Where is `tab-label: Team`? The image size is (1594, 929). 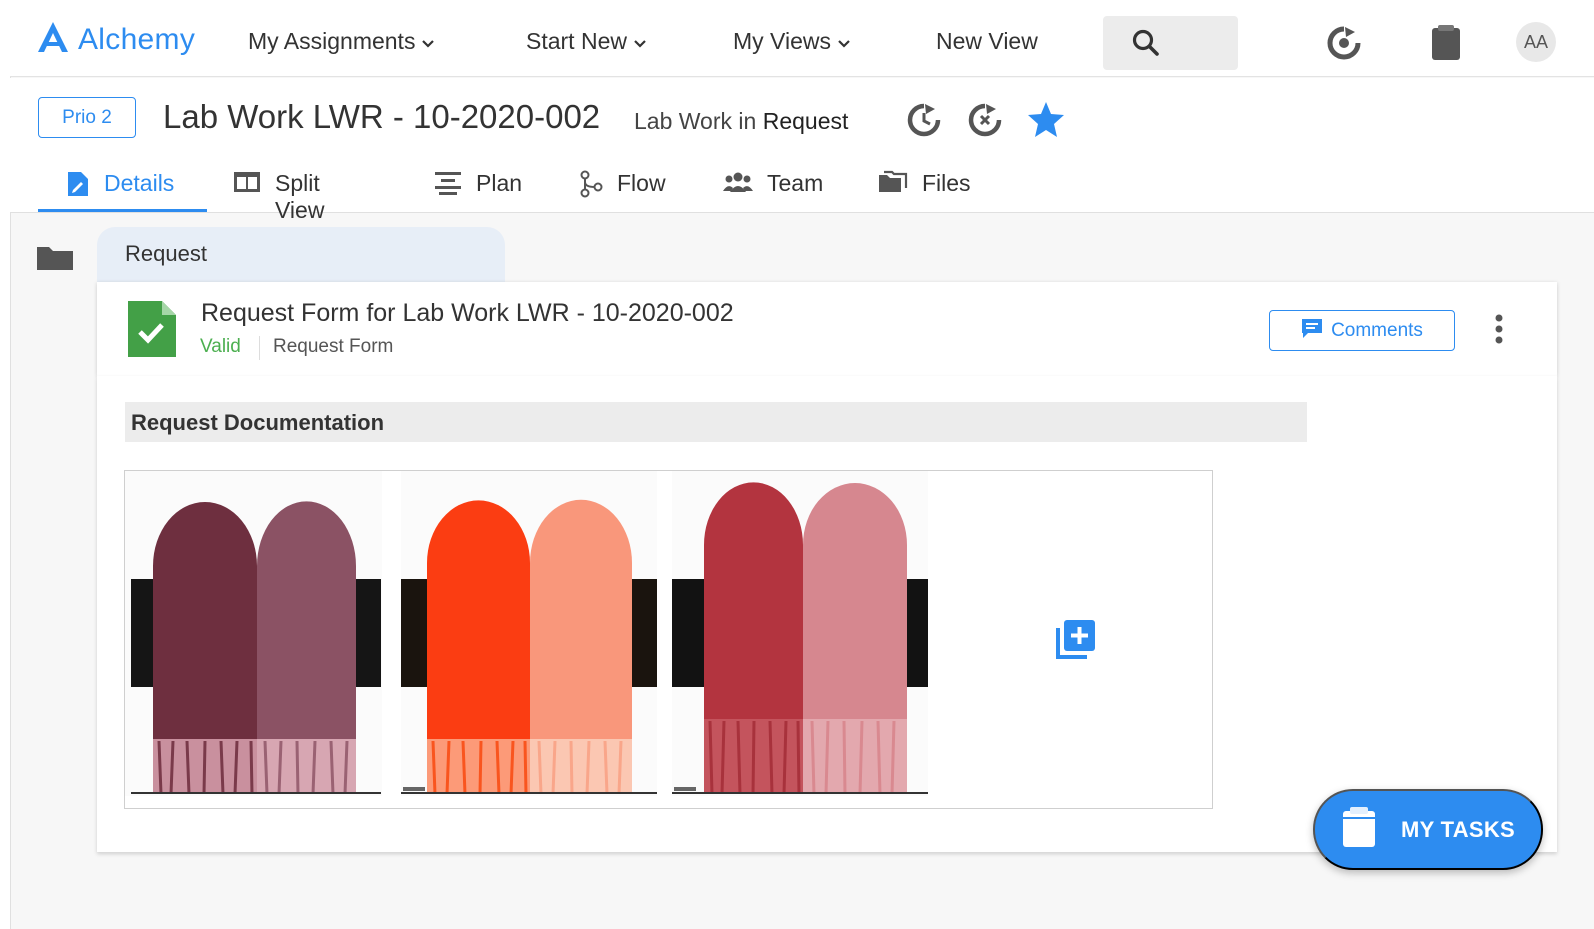 tab-label: Team is located at coordinates (795, 183).